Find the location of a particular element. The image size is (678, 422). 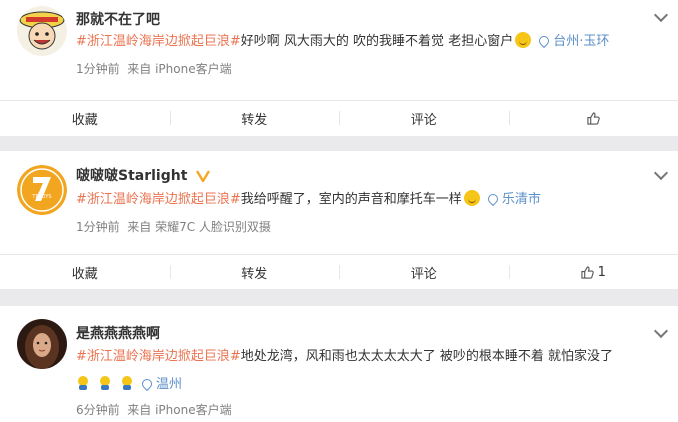

action-bar: 收藏 转发 评论 1 is located at coordinates (339, 271).